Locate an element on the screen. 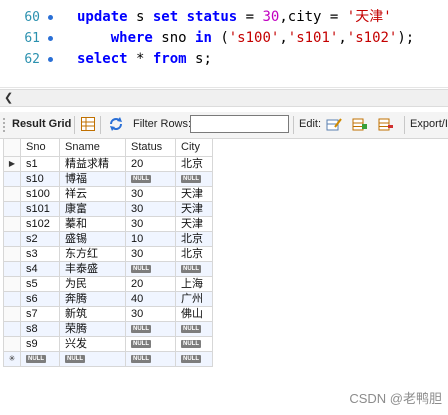 The width and height of the screenshot is (448, 415). grid-cell-sname: 奔腾 is located at coordinates (92, 299).